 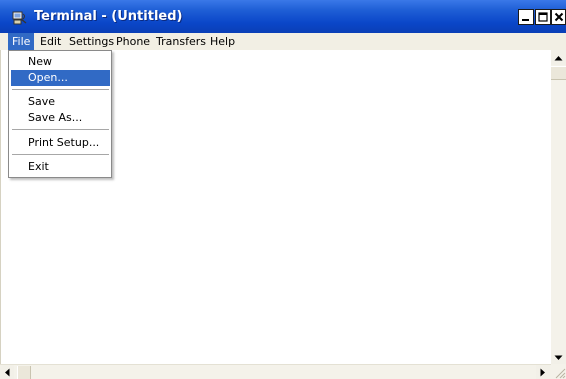 What do you see at coordinates (108, 16) in the screenshot?
I see `window-title: Terminal - (Untitled)` at bounding box center [108, 16].